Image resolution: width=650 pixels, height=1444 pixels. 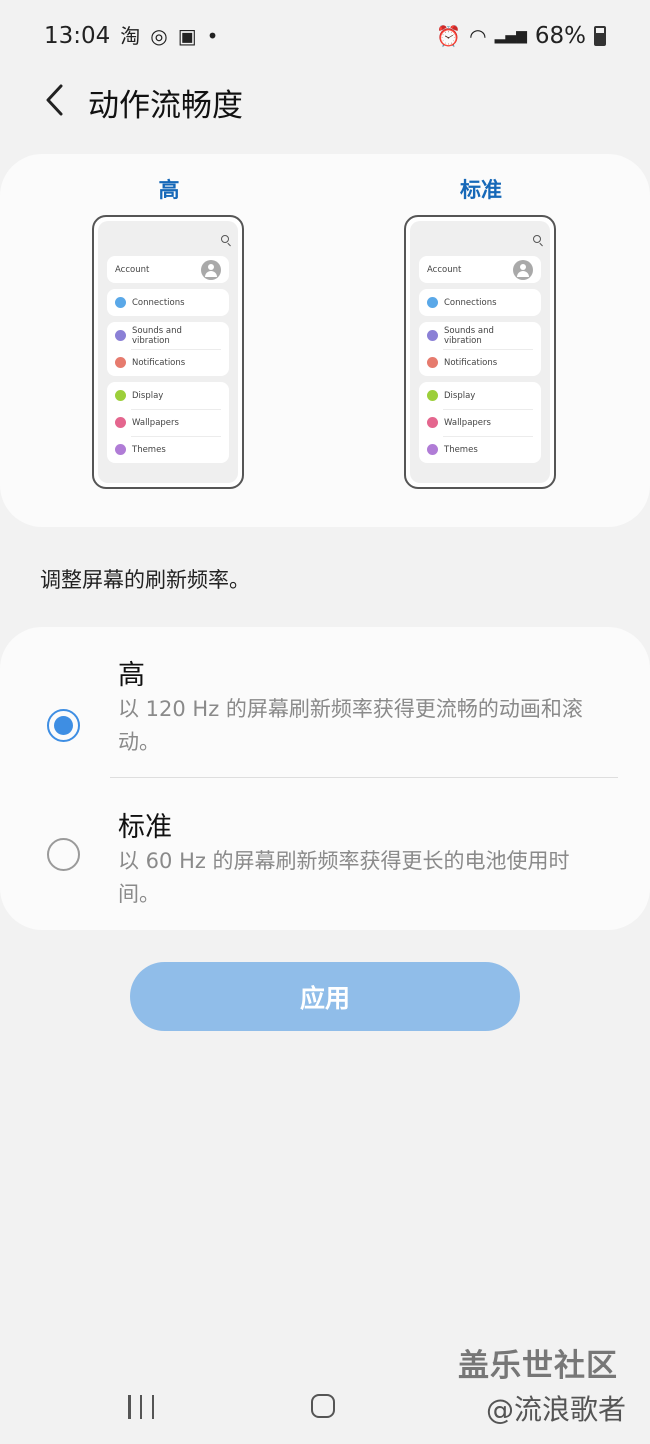 What do you see at coordinates (159, 36) in the screenshot?
I see `weibo-icon: ◎` at bounding box center [159, 36].